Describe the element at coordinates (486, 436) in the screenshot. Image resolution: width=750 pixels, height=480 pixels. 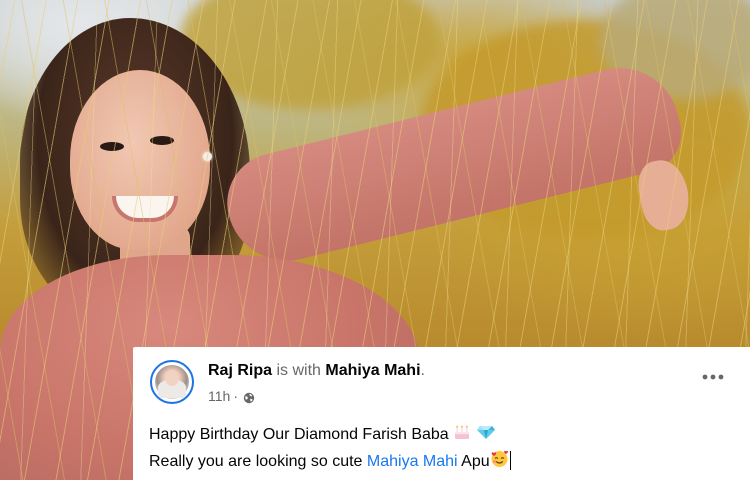
I see `gem-emoji` at that location.